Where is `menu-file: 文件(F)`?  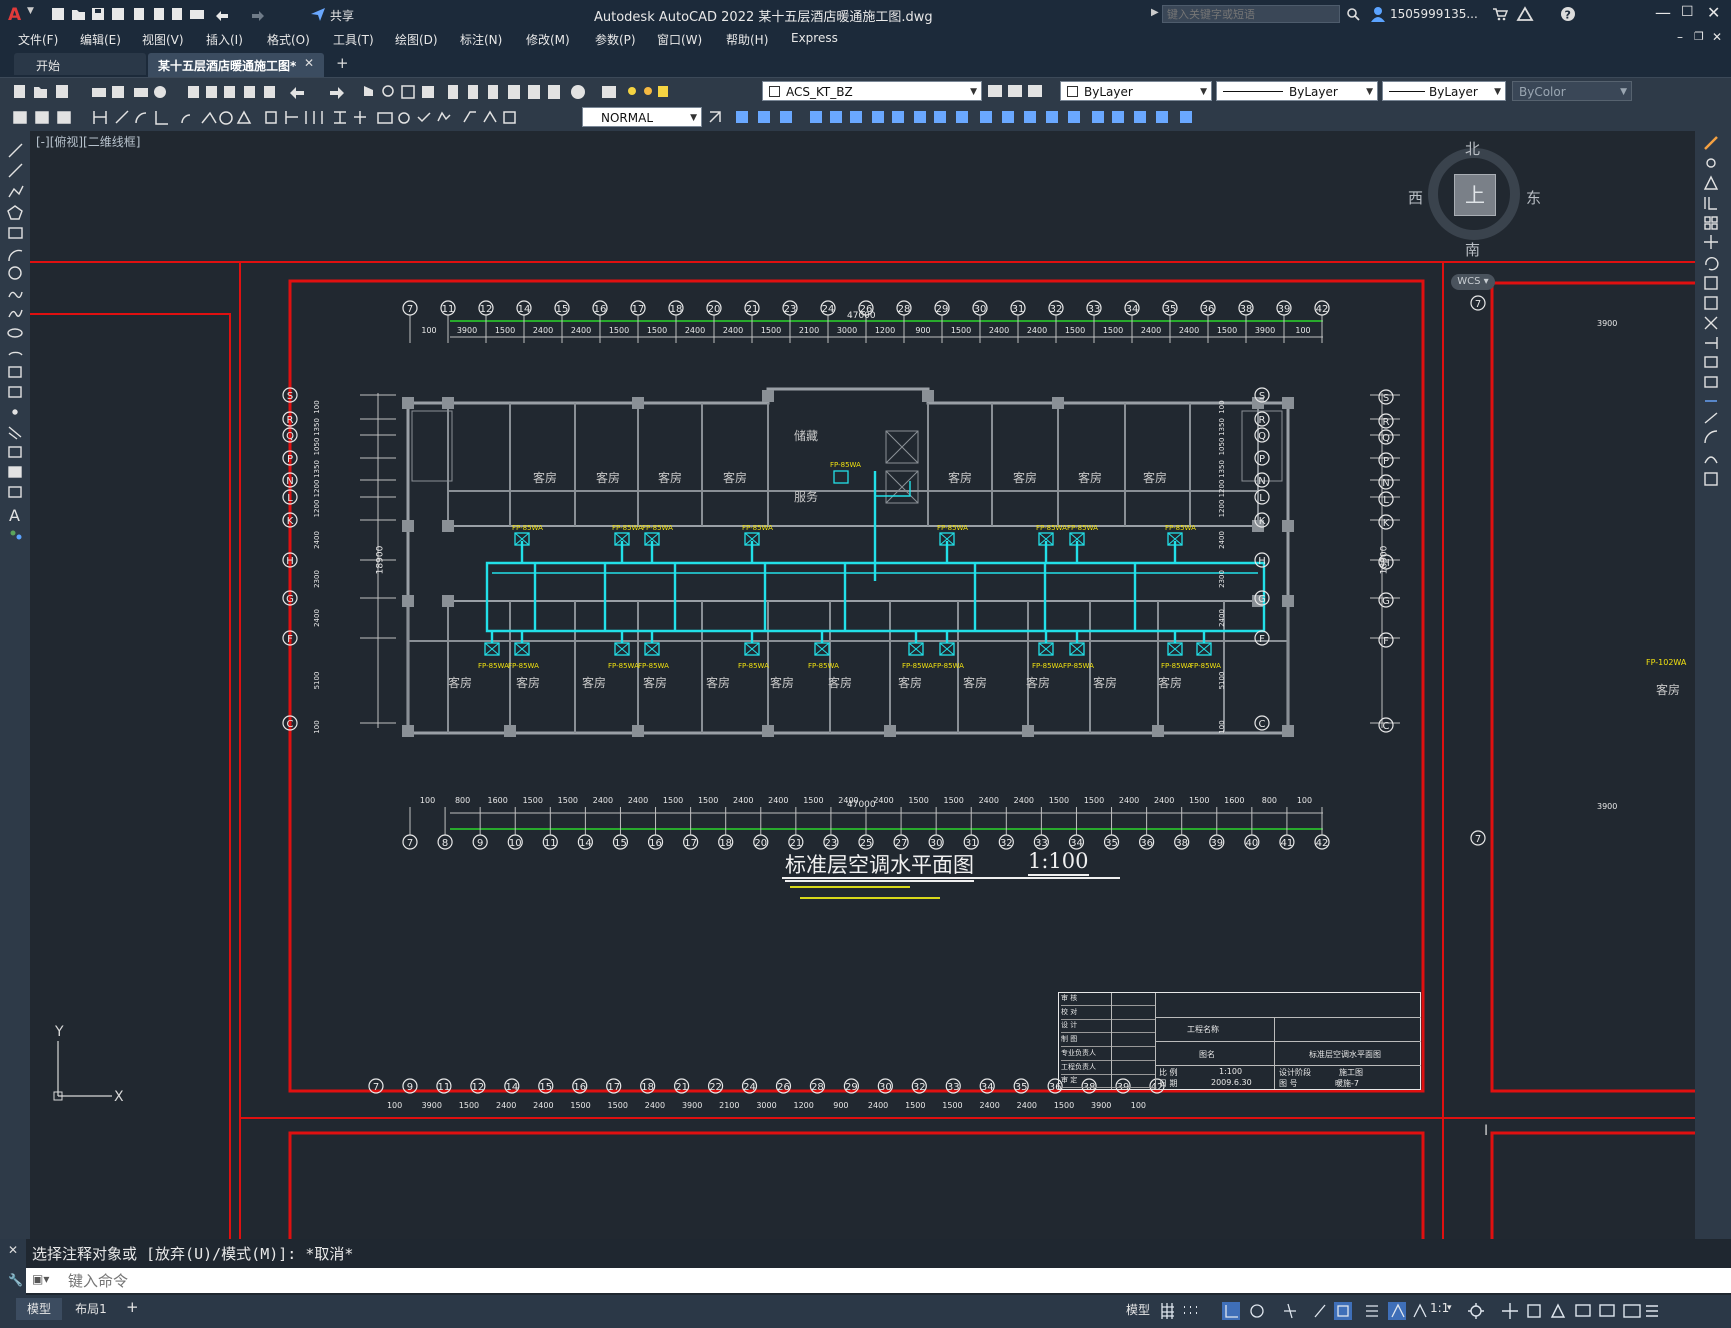
menu-file: 文件(F) is located at coordinates (38, 39).